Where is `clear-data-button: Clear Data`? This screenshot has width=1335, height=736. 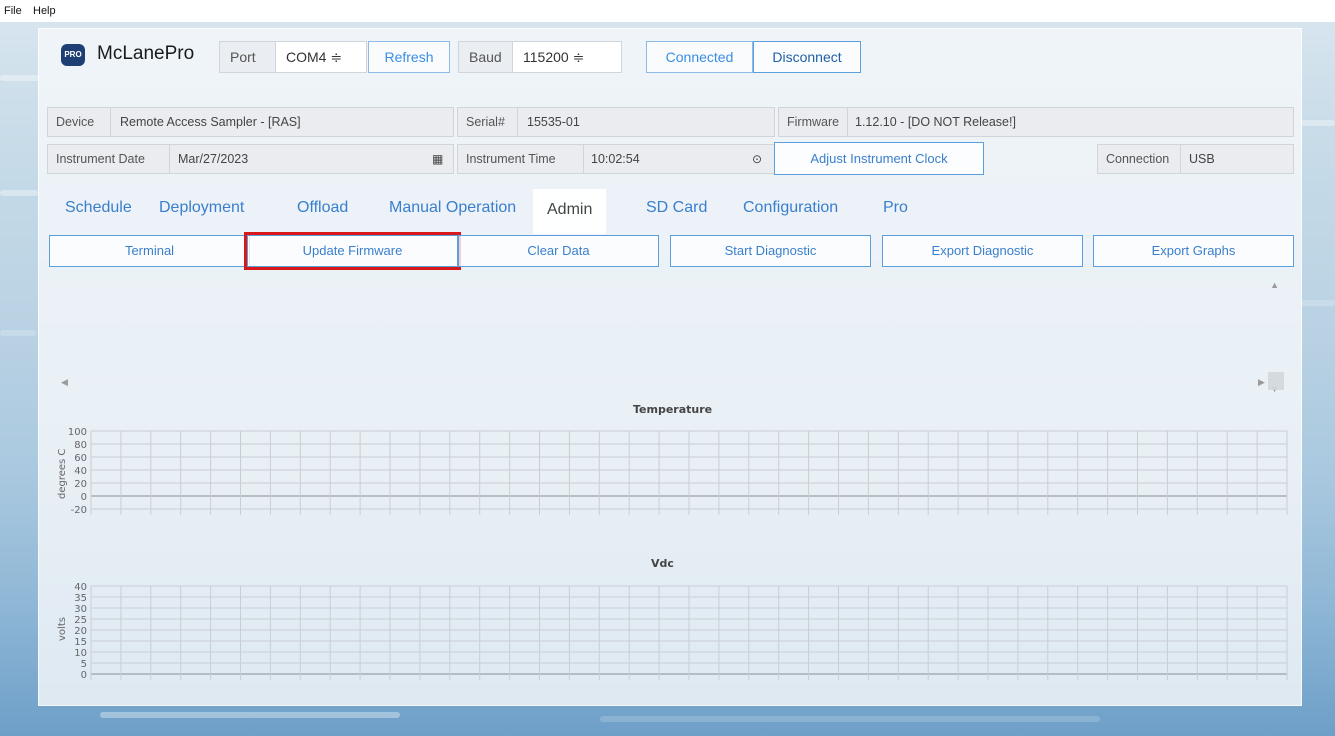
clear-data-button: Clear Data is located at coordinates (558, 251).